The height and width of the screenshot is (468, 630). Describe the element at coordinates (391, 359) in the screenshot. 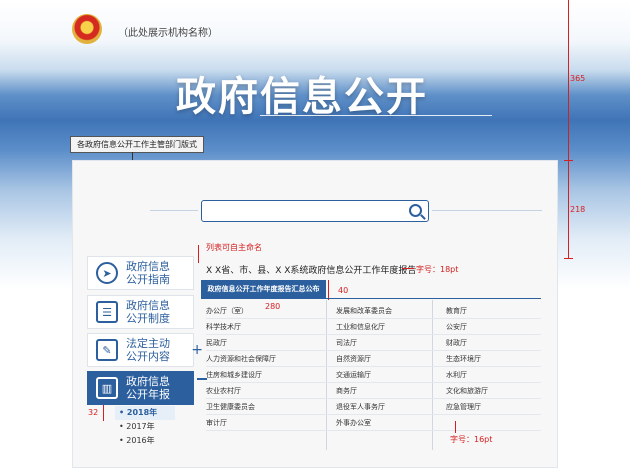

I see `department-link: 自然资源厅` at that location.